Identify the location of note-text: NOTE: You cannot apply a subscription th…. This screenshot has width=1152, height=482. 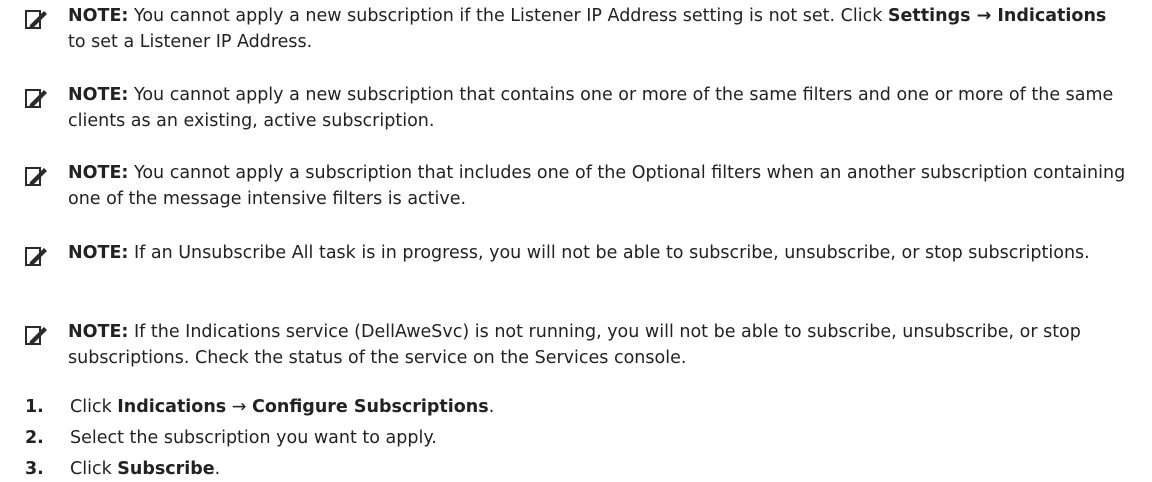
(597, 186).